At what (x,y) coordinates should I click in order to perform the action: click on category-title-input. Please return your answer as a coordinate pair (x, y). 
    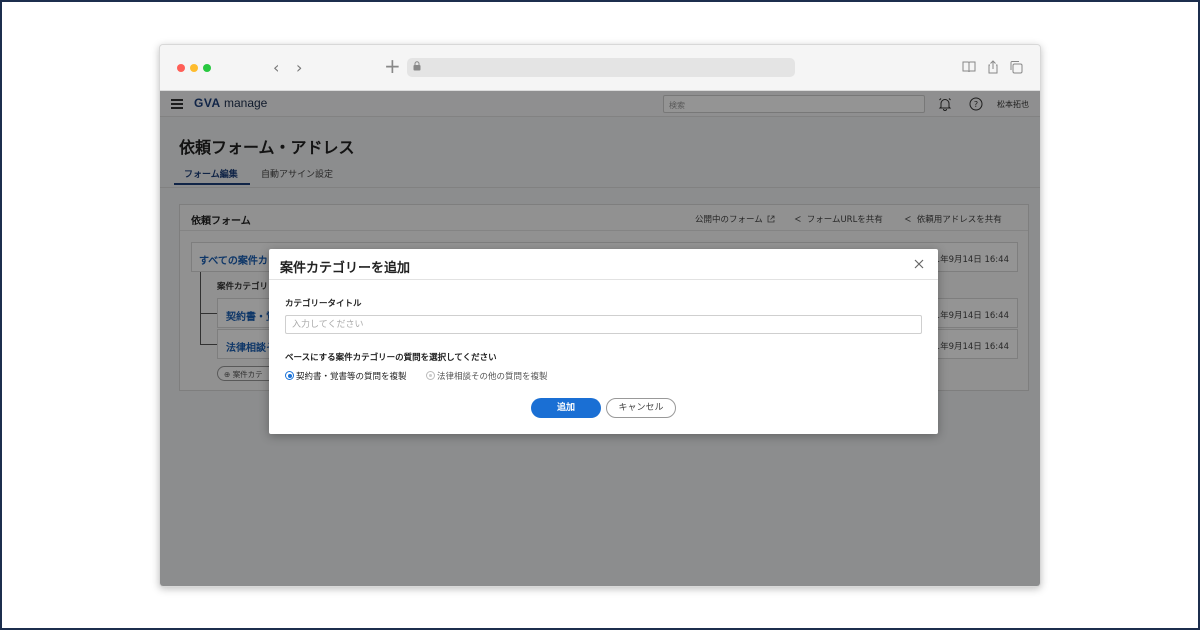
    Looking at the image, I should click on (603, 324).